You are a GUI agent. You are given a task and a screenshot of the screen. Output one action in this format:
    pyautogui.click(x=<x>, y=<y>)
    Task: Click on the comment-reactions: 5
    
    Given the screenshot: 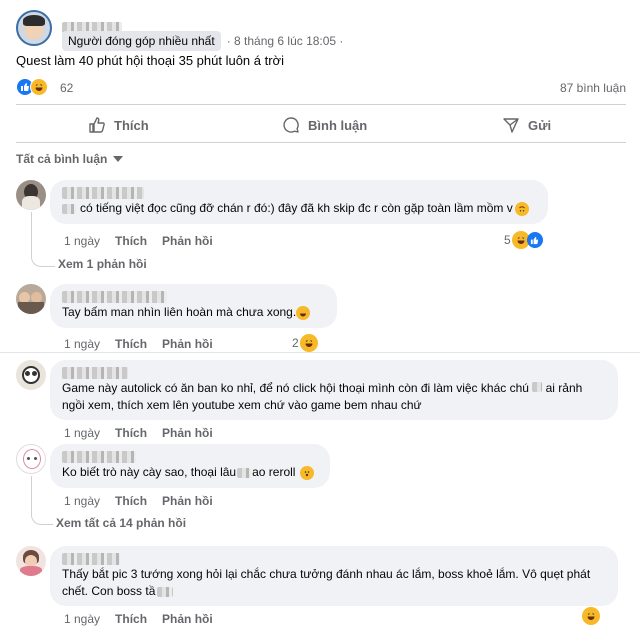 What is the action you would take?
    pyautogui.click(x=523, y=240)
    